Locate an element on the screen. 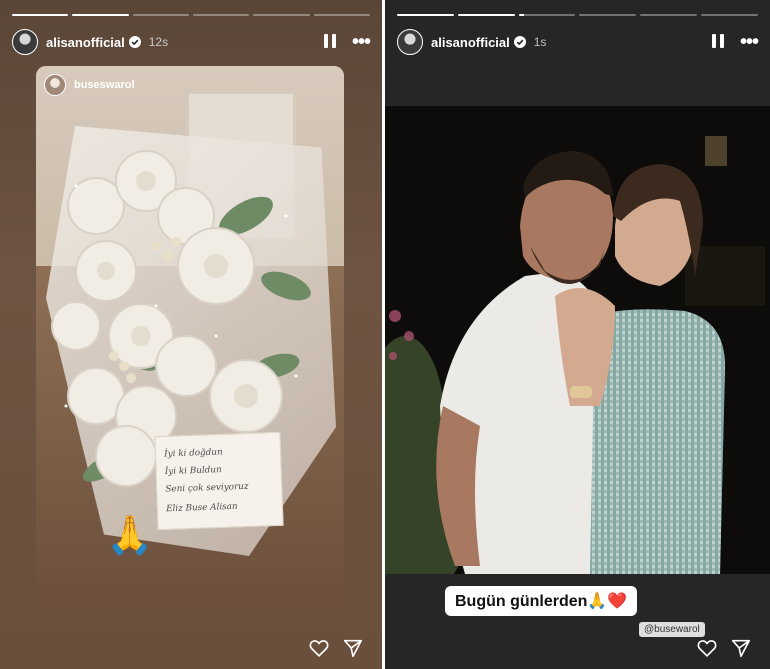 Image resolution: width=770 pixels, height=669 pixels. story-header: alisanofficial 12s ••• is located at coordinates (191, 42).